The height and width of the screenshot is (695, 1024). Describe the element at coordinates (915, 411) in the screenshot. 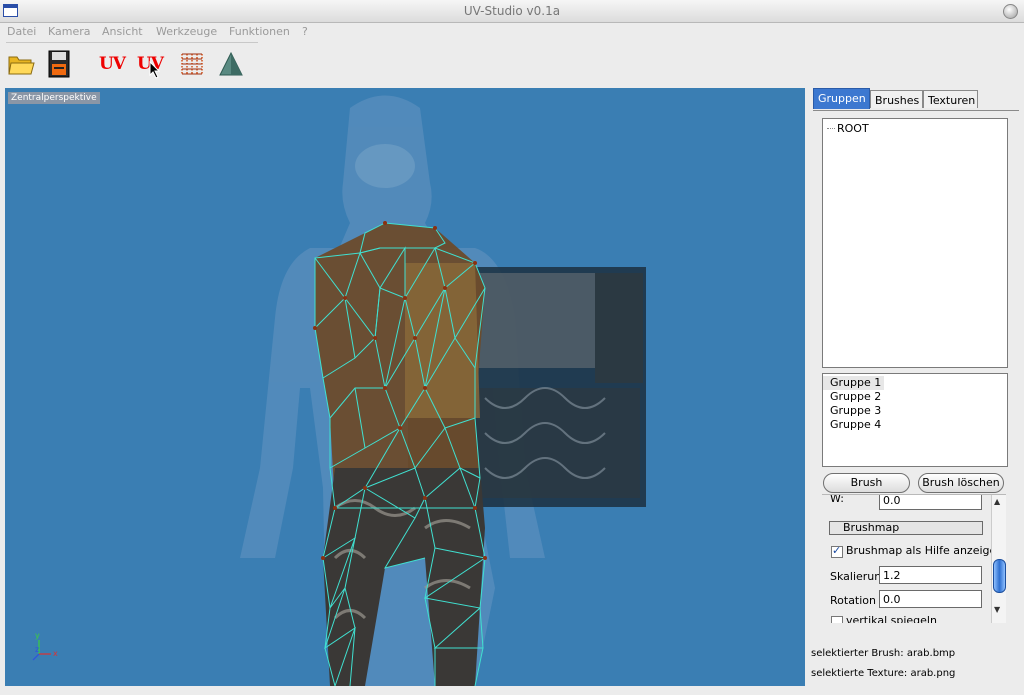

I see `list-item: Gruppe 3` at that location.